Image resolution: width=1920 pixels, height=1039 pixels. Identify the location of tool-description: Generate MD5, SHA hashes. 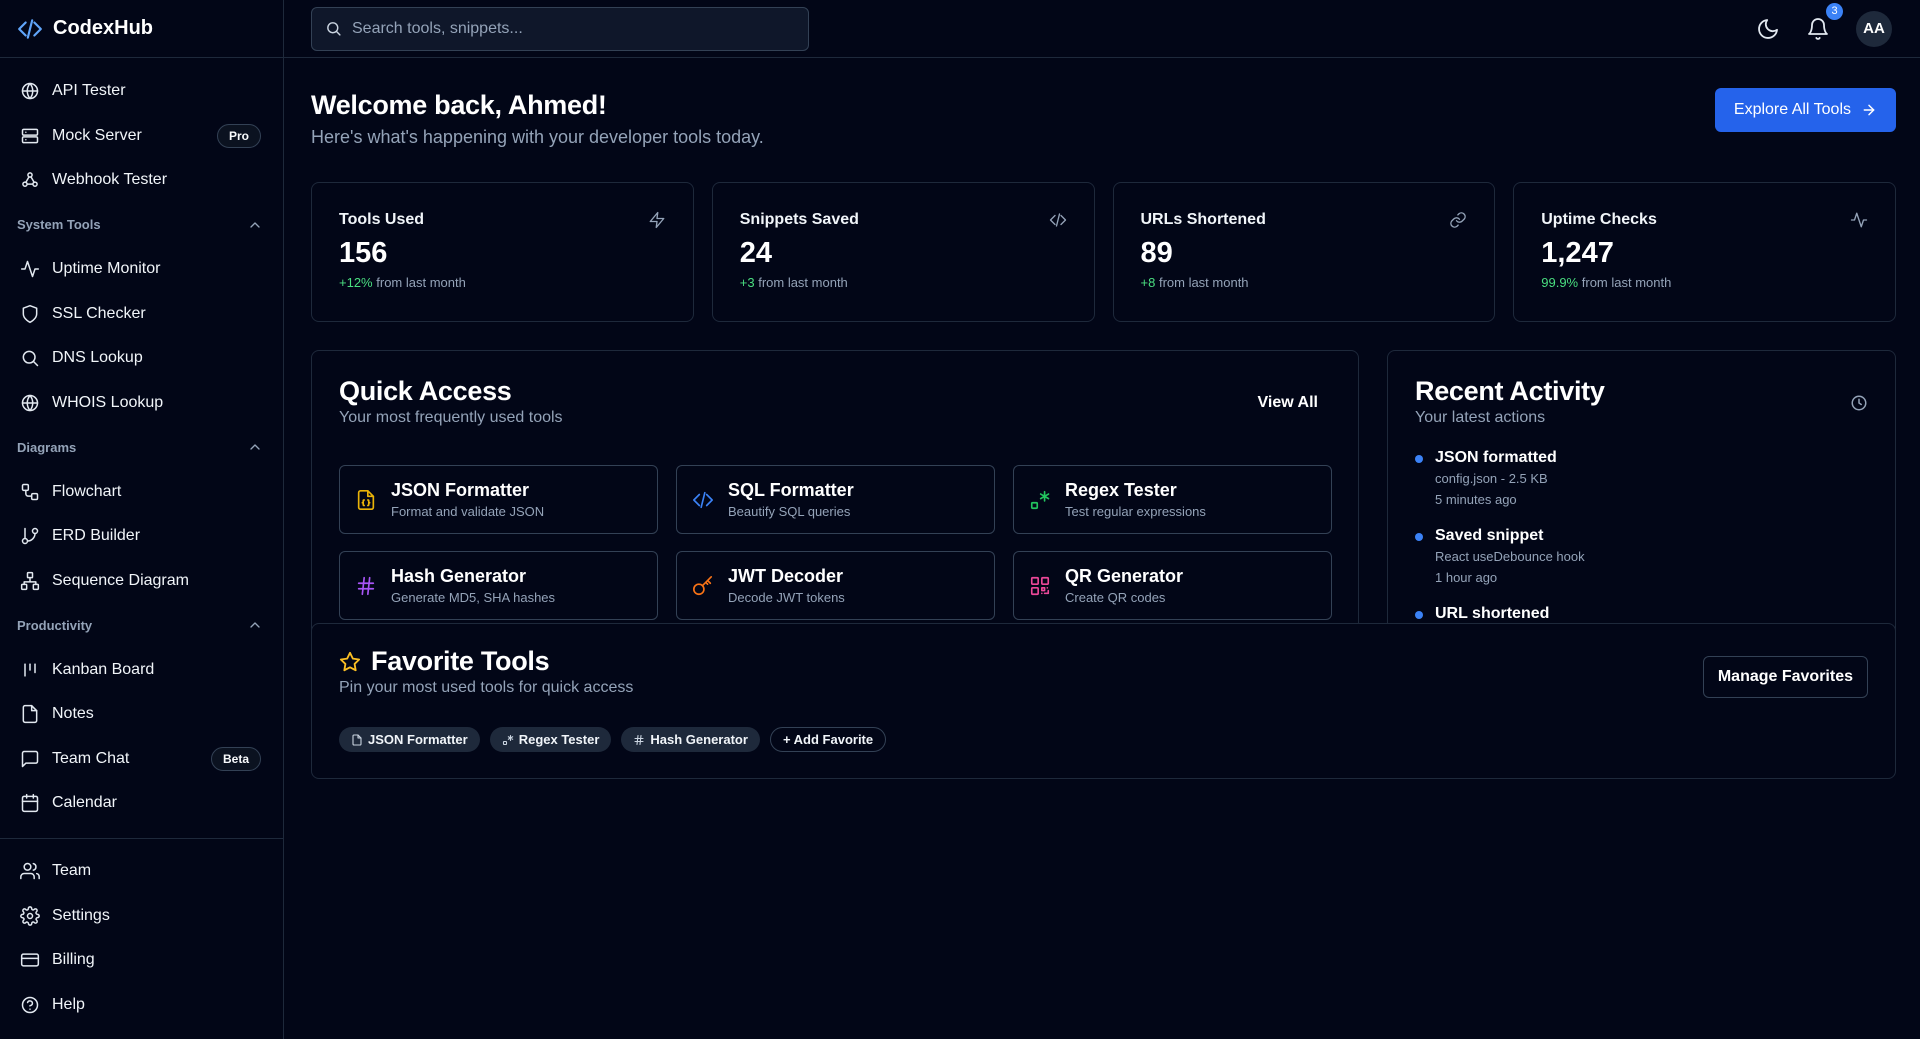
(473, 597).